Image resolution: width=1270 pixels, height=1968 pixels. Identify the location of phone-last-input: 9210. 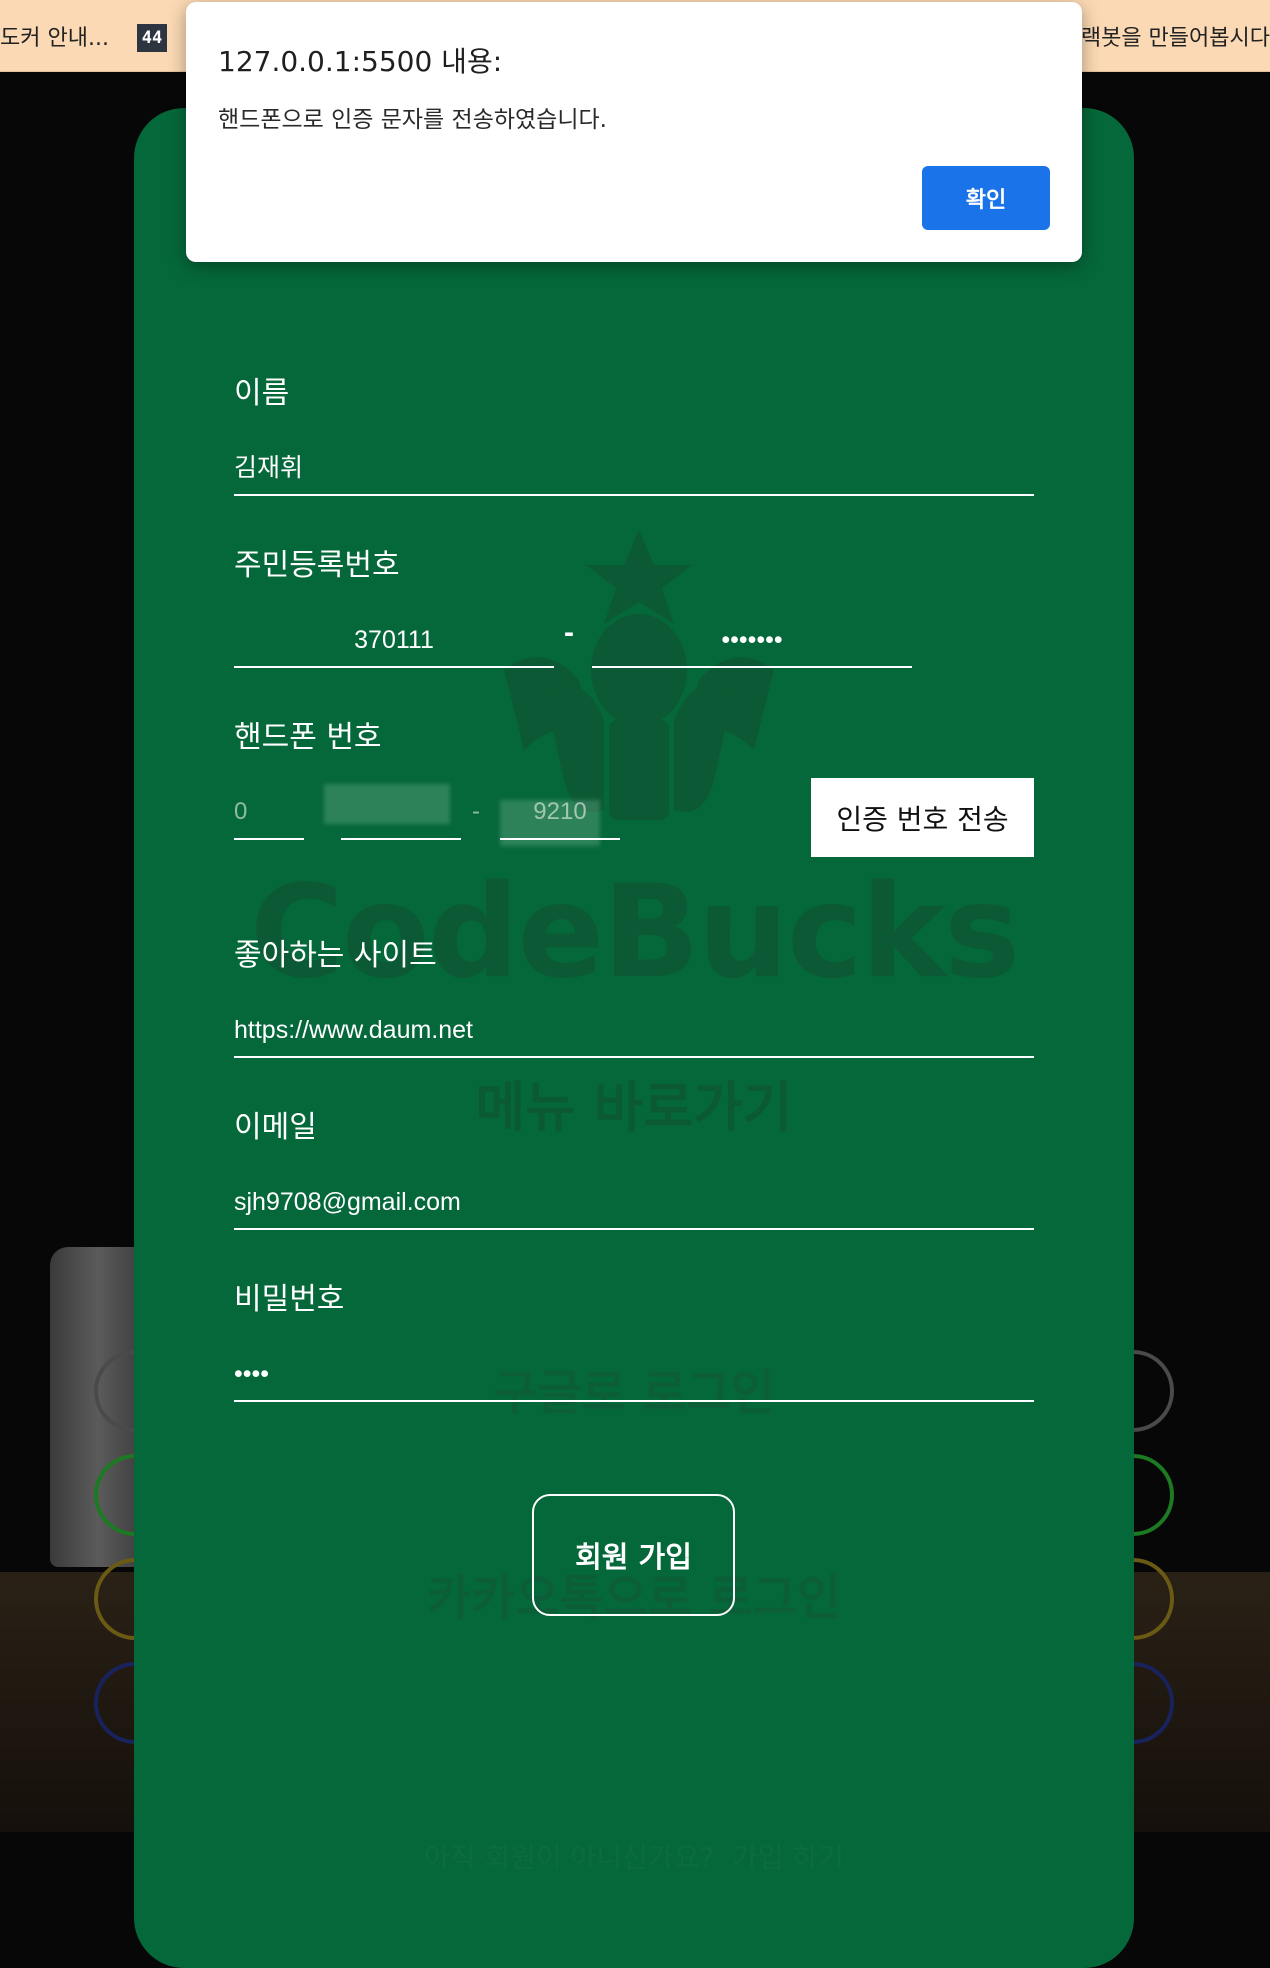
(560, 812).